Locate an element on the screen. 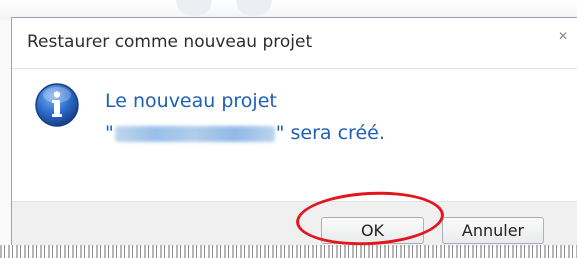  cancel-button: Annuler is located at coordinates (493, 230).